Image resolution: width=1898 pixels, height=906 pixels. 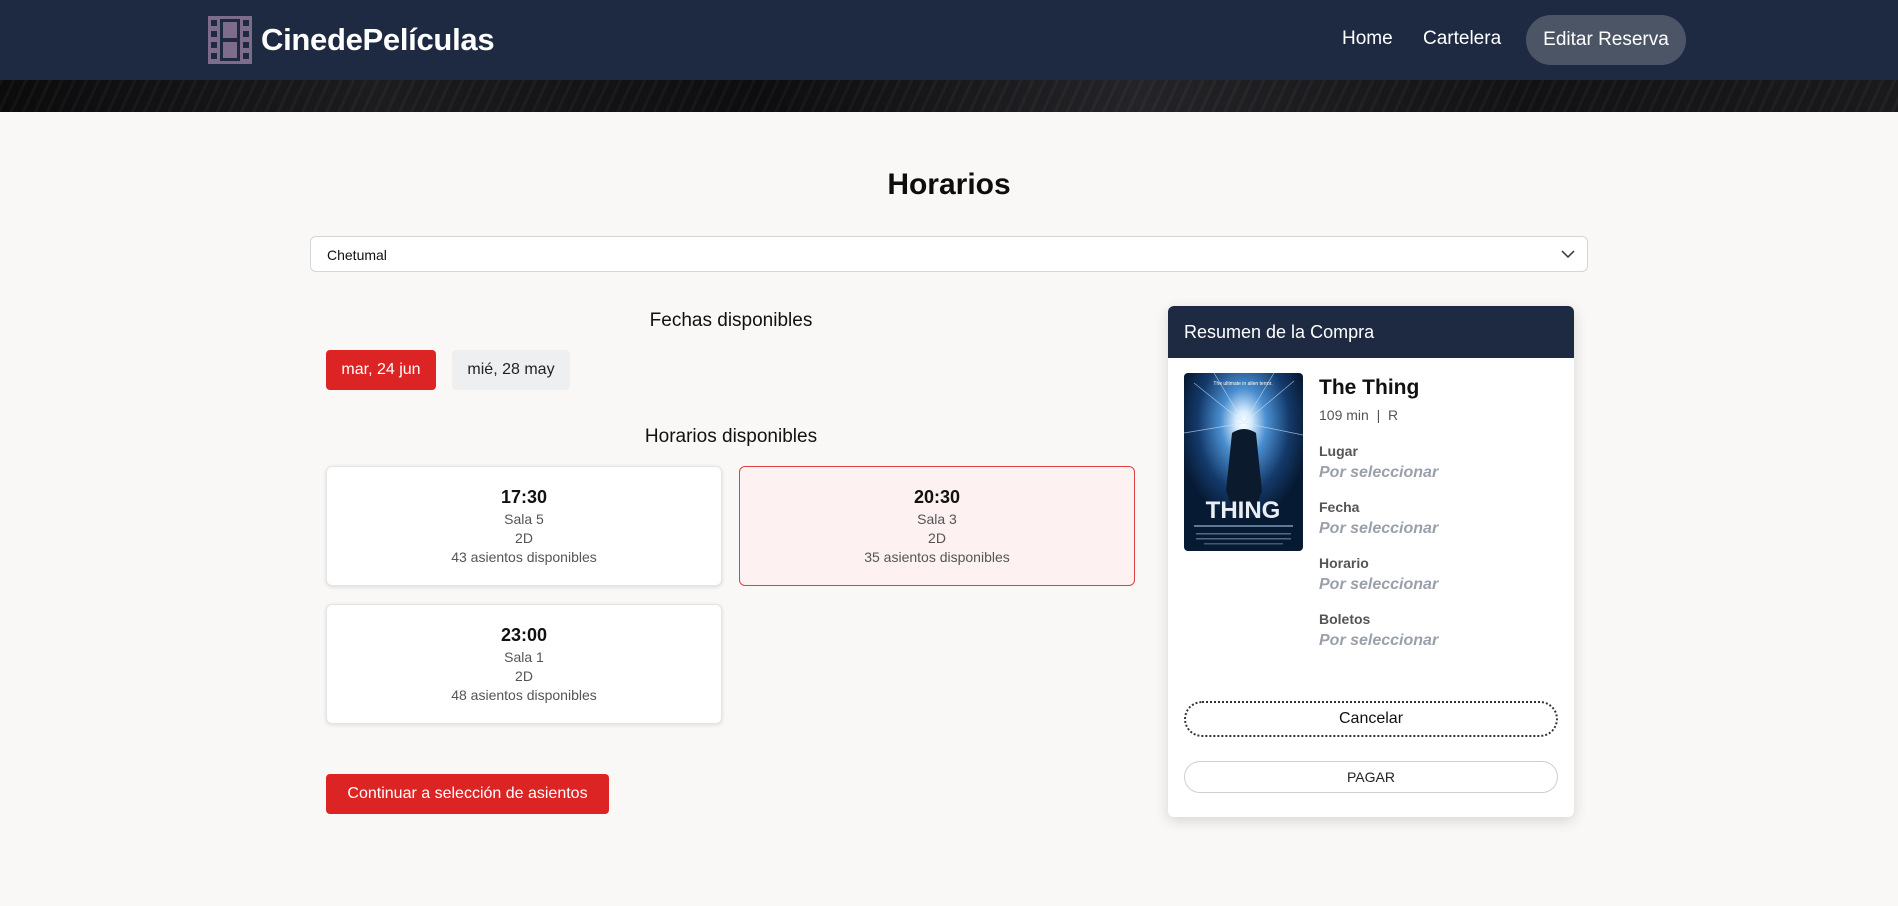 What do you see at coordinates (937, 519) in the screenshot?
I see `showtime-room: Sala 3` at bounding box center [937, 519].